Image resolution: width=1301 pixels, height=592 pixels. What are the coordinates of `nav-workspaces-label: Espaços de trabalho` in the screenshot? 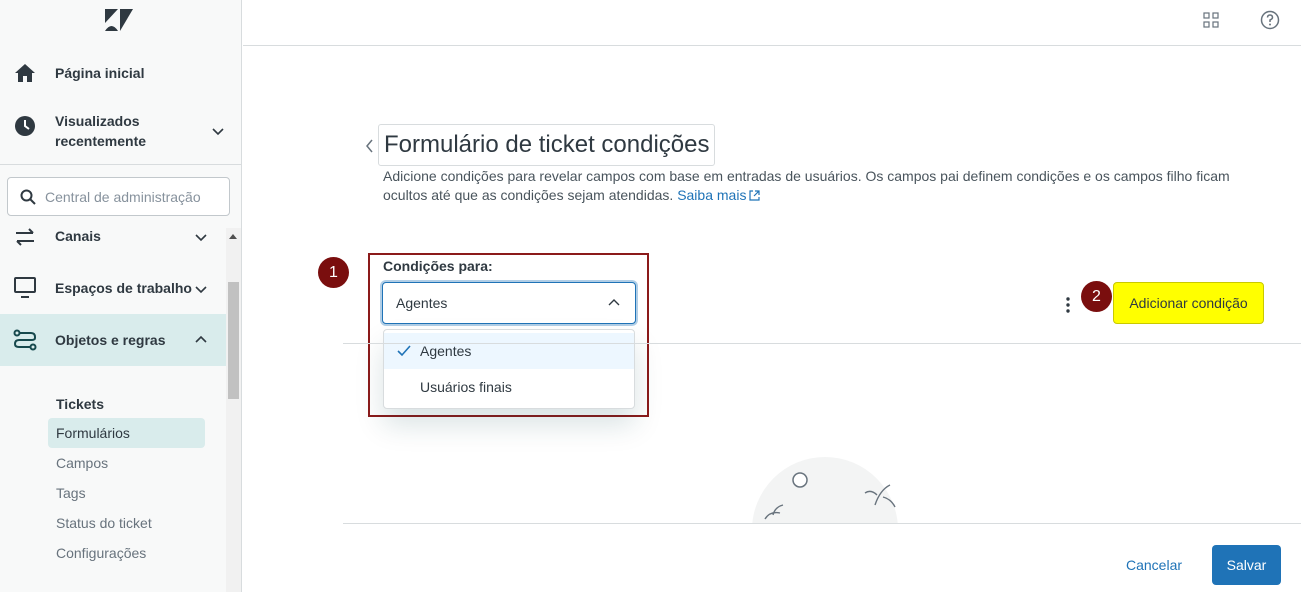 It's located at (123, 288).